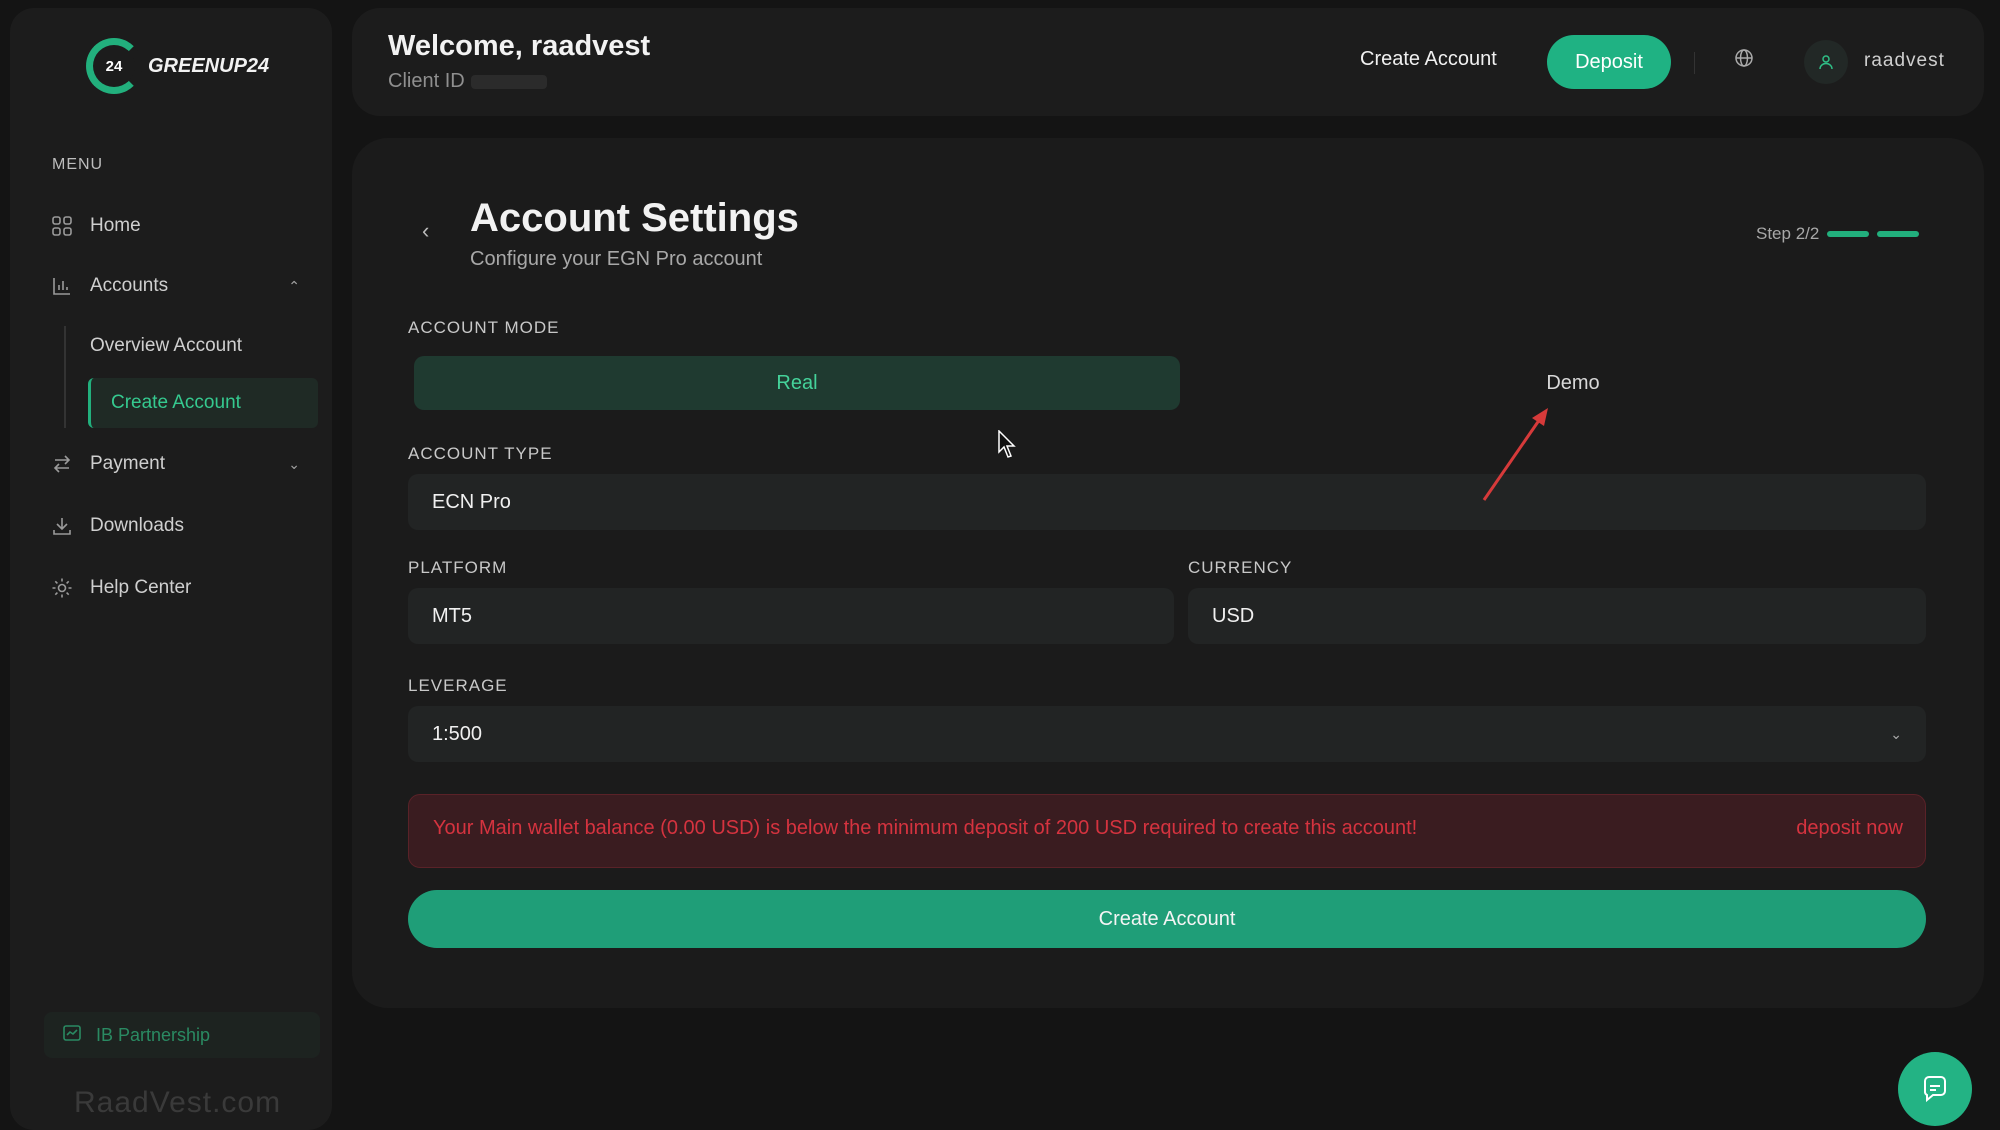 The image size is (2000, 1130). What do you see at coordinates (480, 453) in the screenshot?
I see `account-type-label: ACCOUNT TYPE` at bounding box center [480, 453].